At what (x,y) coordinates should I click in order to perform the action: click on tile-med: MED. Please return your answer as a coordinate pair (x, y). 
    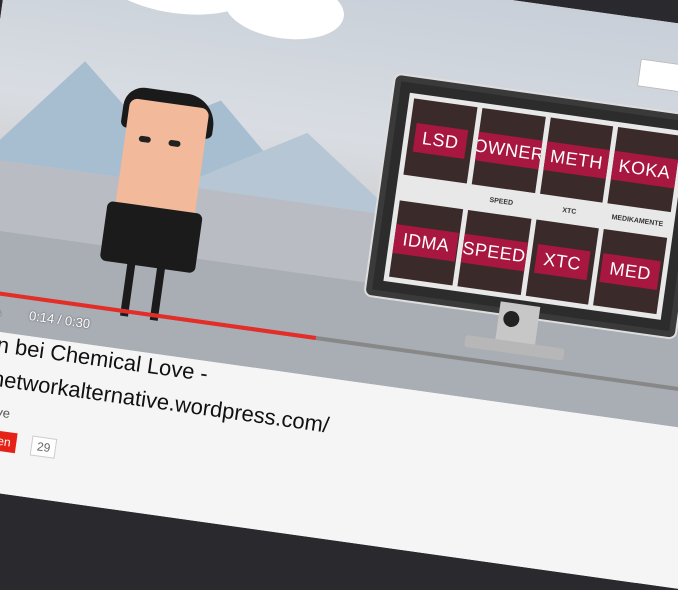
    Looking at the image, I should click on (630, 272).